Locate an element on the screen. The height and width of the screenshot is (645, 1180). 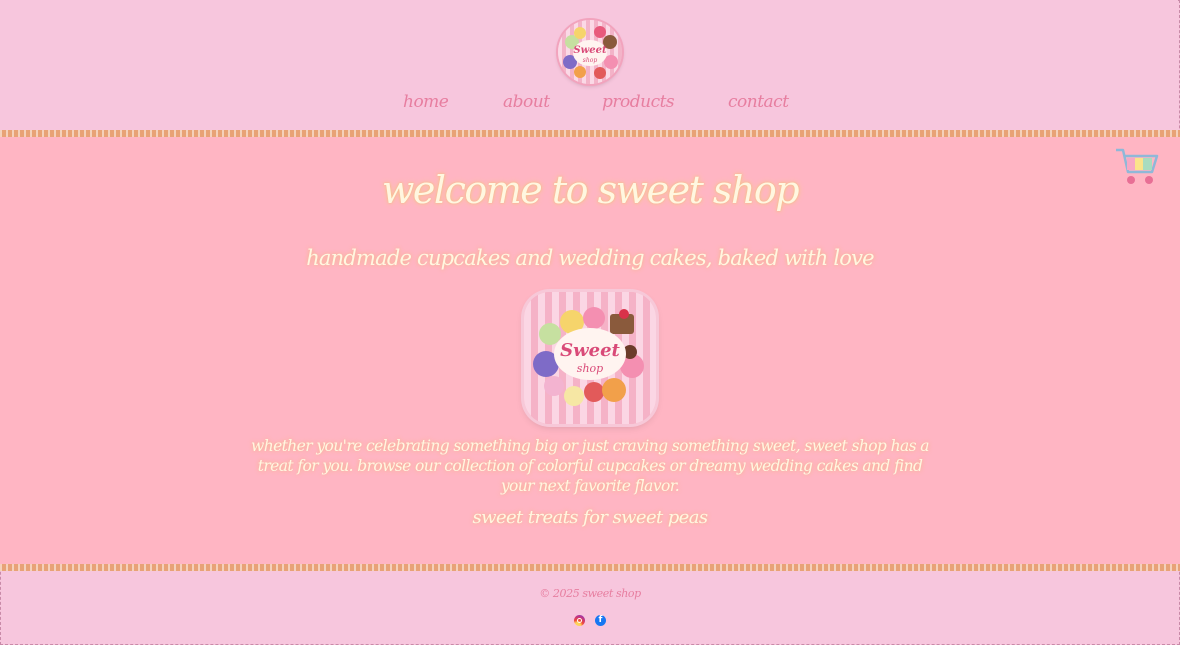
nav-about: about is located at coordinates (526, 102).